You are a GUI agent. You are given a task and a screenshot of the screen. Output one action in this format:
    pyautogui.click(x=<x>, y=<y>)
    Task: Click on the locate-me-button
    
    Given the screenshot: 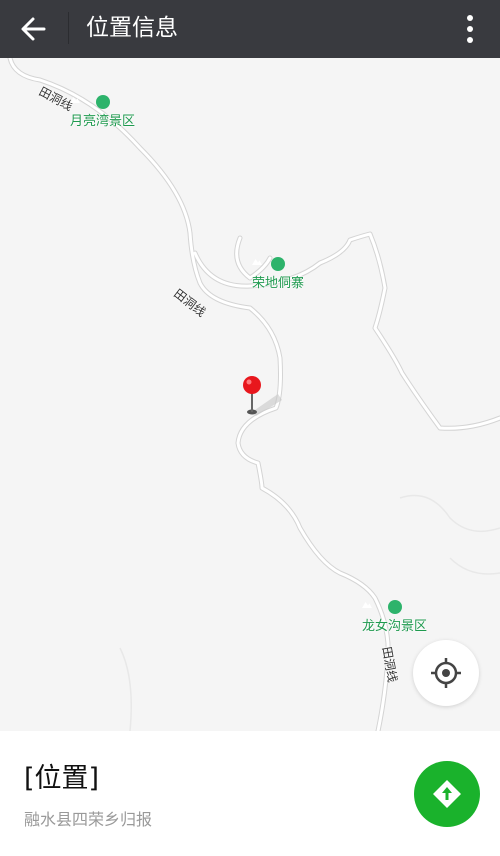 What is the action you would take?
    pyautogui.click(x=446, y=673)
    